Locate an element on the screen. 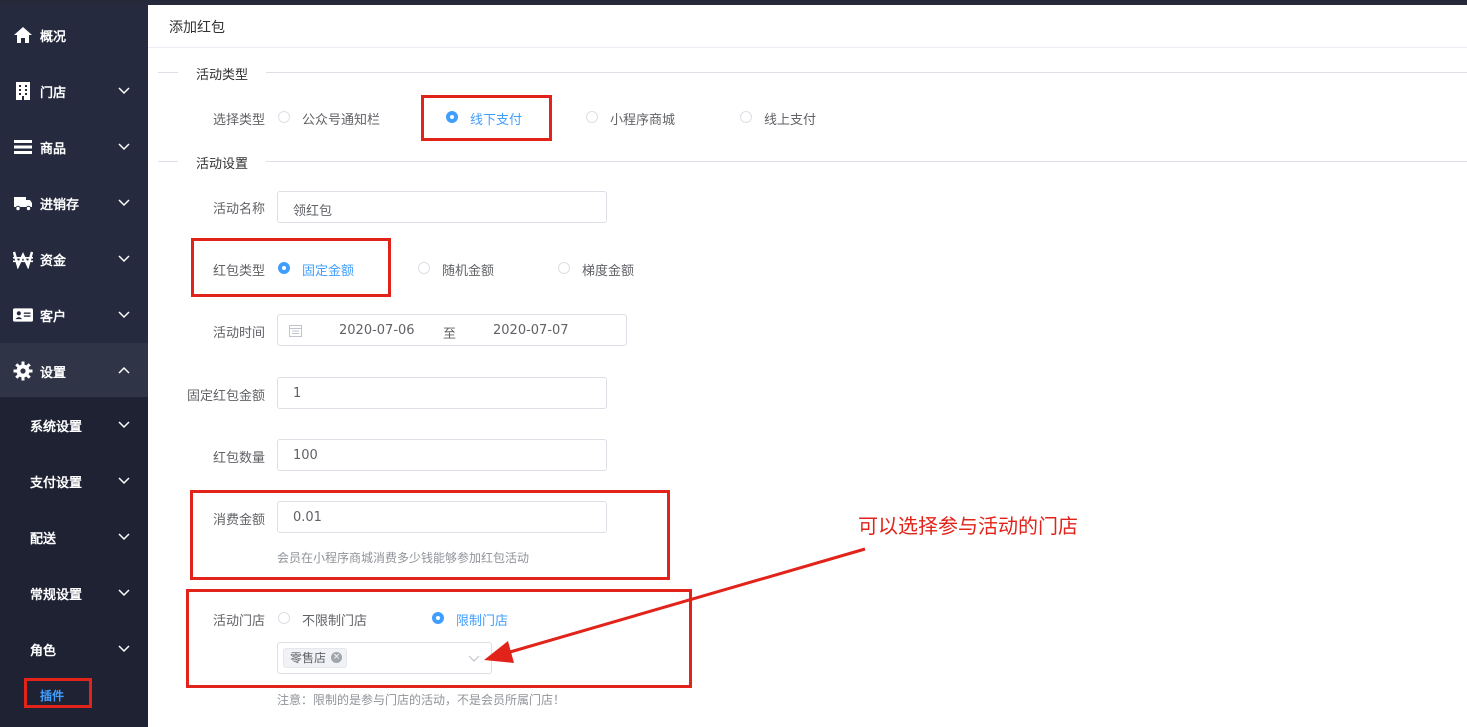 The image size is (1467, 727). sidebar-item-label: 门店 is located at coordinates (53, 93).